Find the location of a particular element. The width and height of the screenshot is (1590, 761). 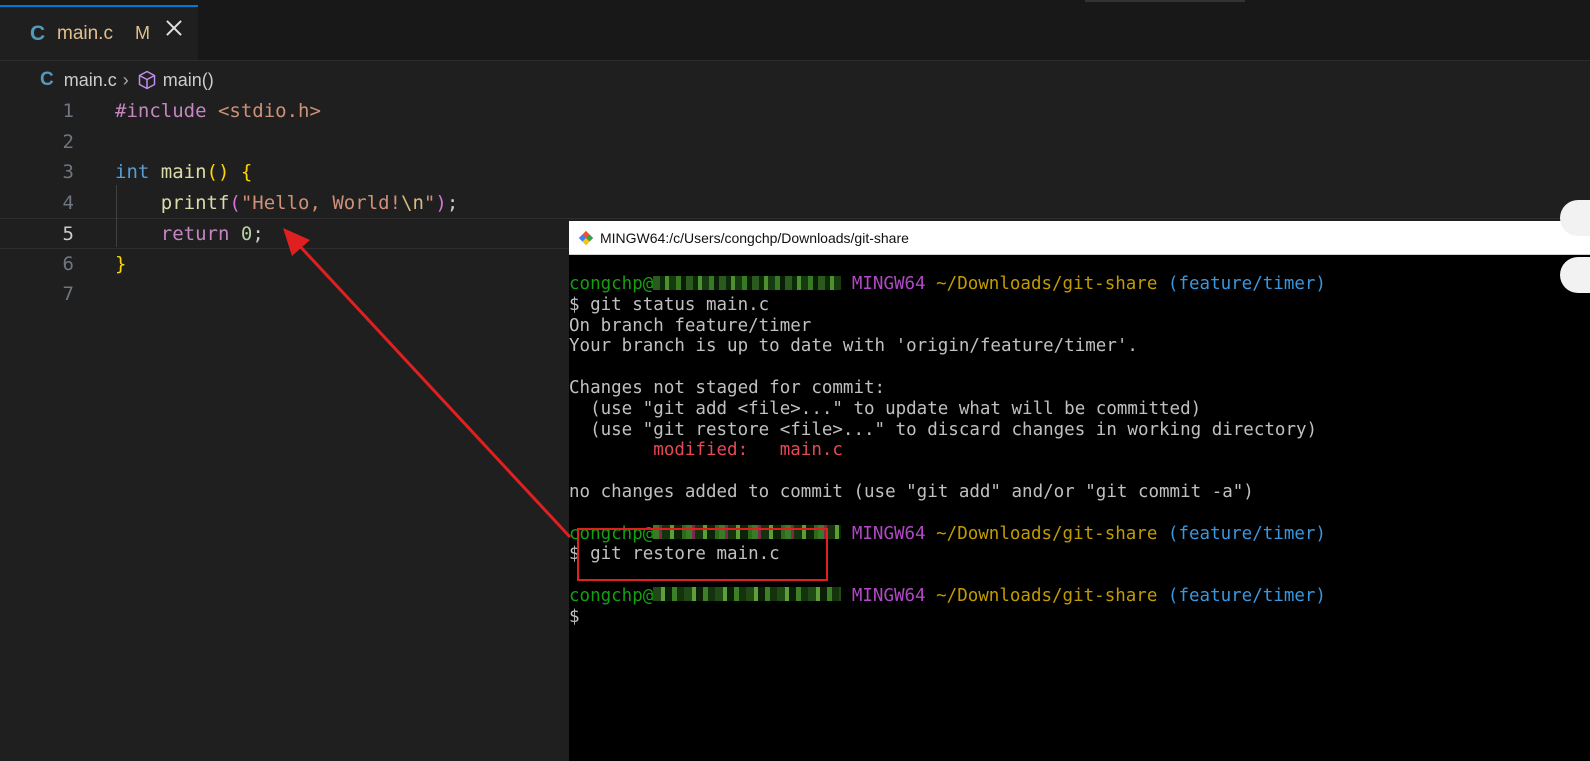

line-number: 3 is located at coordinates (68, 172).